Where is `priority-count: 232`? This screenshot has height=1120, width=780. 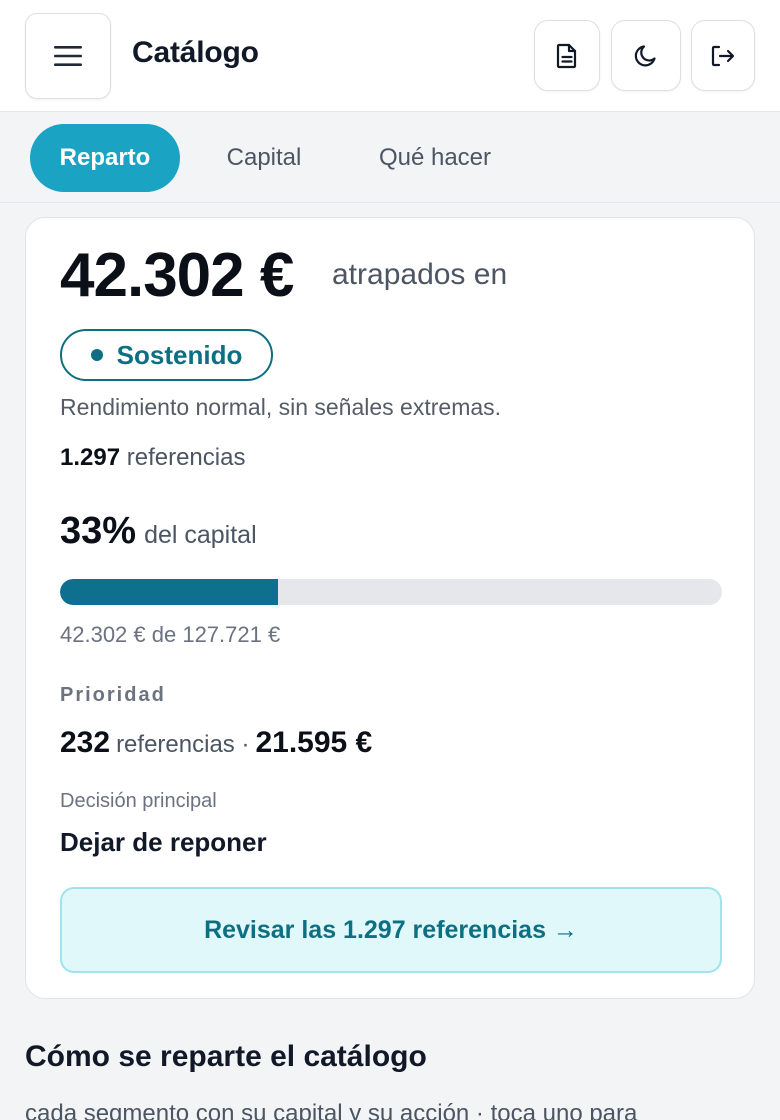
priority-count: 232 is located at coordinates (85, 742).